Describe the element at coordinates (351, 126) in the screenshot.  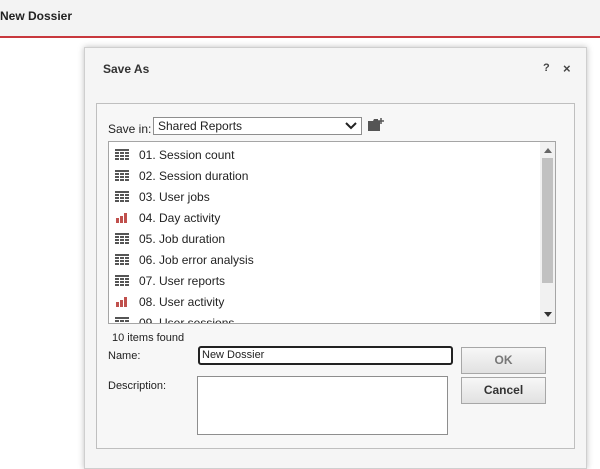
I see `chevron-down-icon` at that location.